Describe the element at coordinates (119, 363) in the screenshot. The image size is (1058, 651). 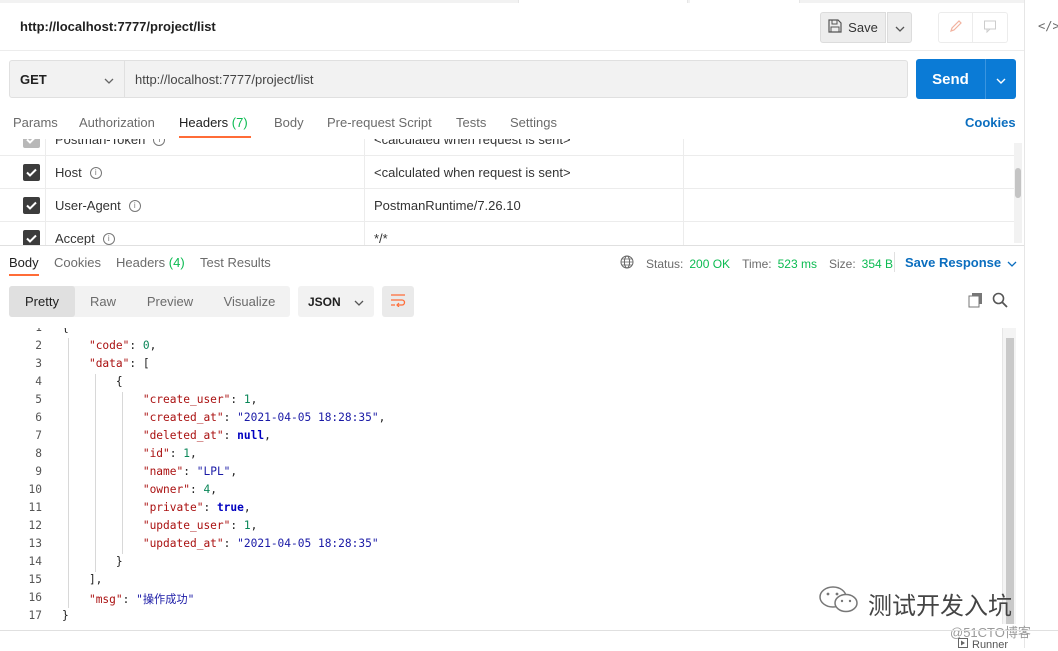
I see `code-line: "data": [` at that location.